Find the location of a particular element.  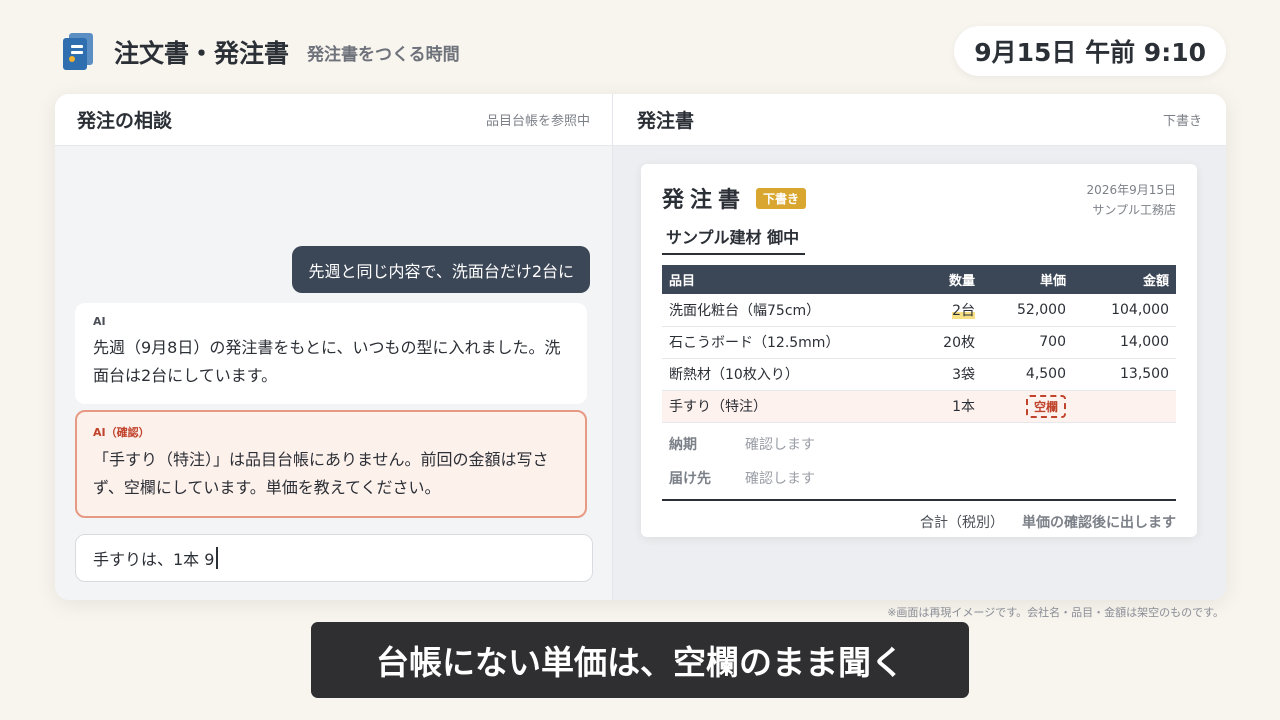

cell-amount: 14,000 is located at coordinates (1124, 342).